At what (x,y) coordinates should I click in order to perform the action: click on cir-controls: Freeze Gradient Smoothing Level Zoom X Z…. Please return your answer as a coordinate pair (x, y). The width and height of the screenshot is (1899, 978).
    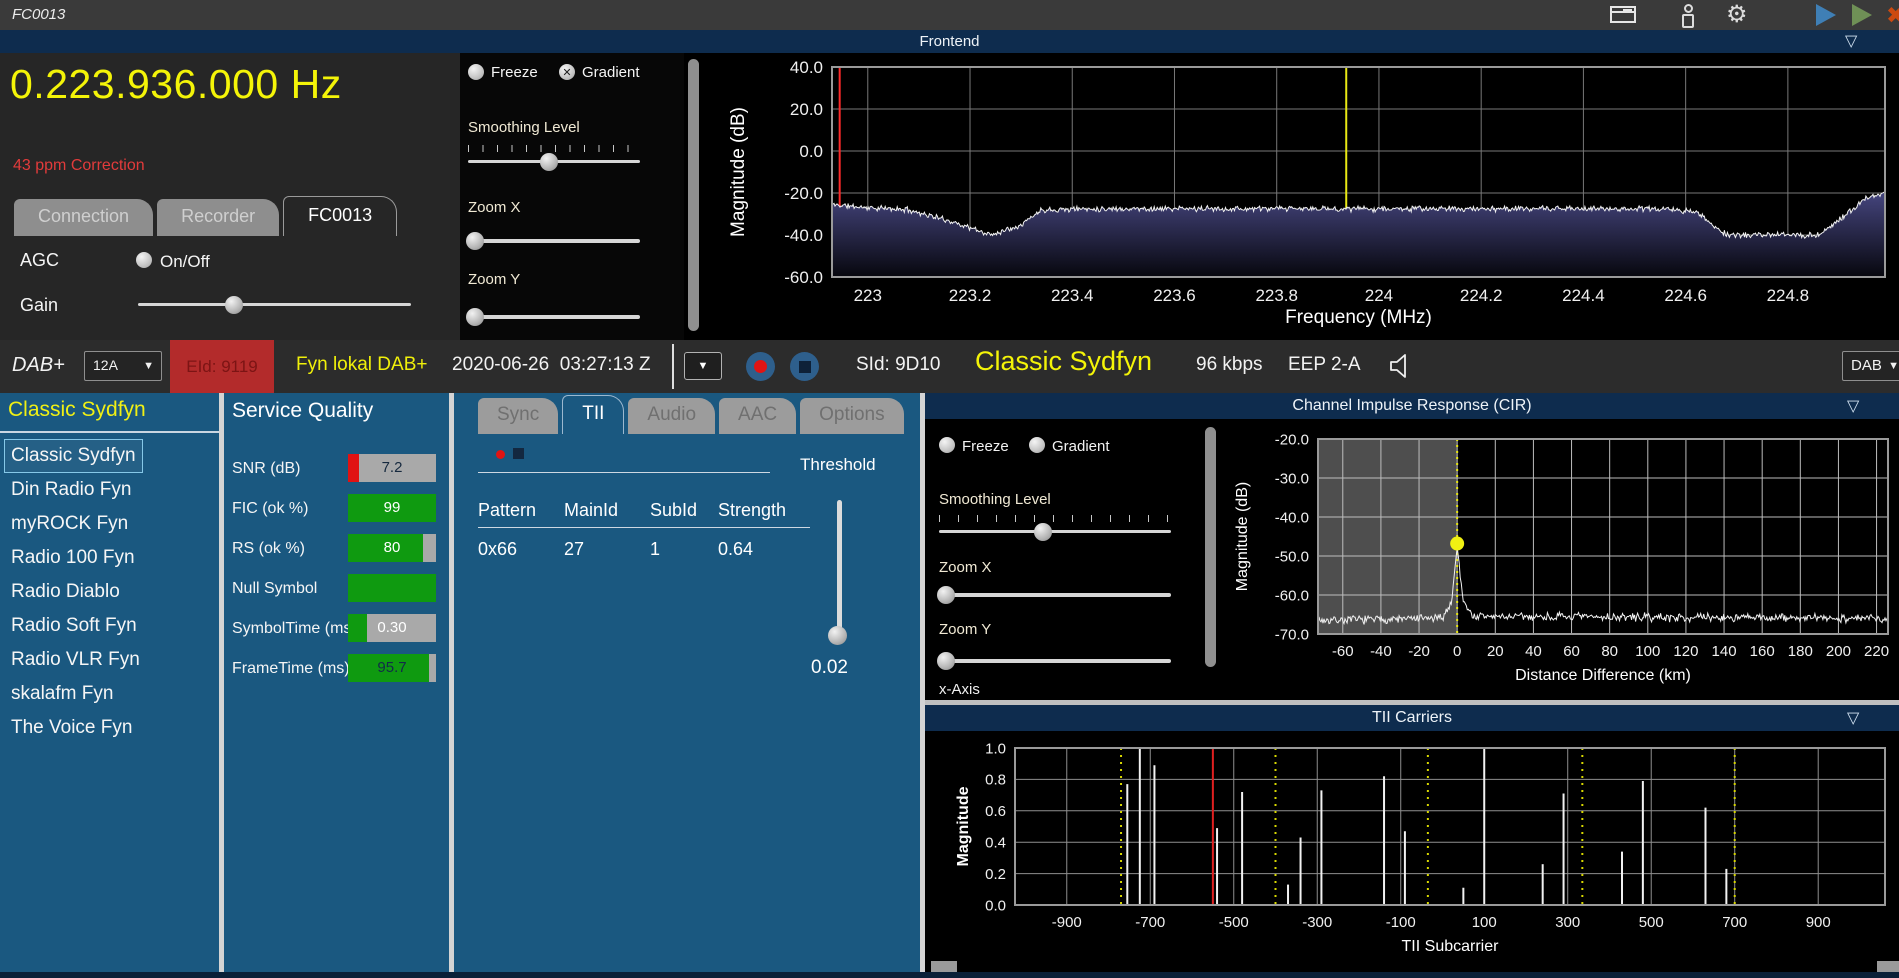
    Looking at the image, I should click on (1075, 559).